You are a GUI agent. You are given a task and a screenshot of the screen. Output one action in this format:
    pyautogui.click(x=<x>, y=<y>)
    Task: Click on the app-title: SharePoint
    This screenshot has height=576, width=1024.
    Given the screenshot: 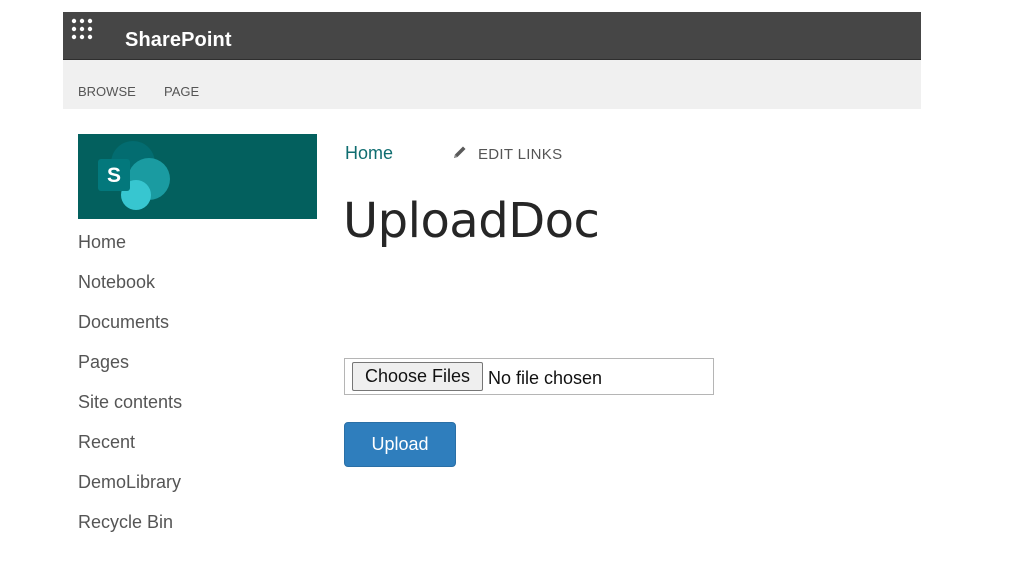 What is the action you would take?
    pyautogui.click(x=178, y=40)
    